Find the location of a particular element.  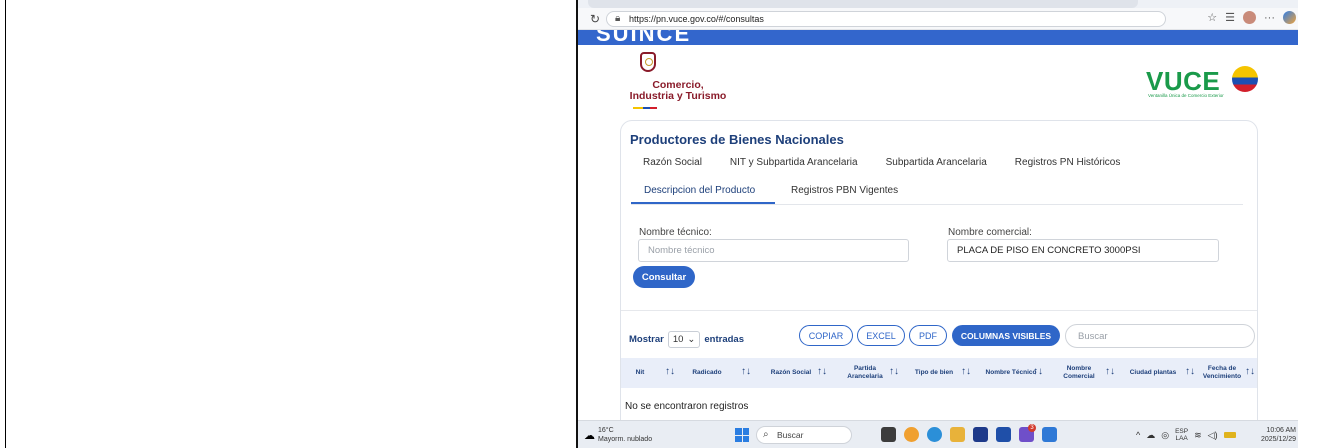

excel-button: EXCEL is located at coordinates (881, 335).